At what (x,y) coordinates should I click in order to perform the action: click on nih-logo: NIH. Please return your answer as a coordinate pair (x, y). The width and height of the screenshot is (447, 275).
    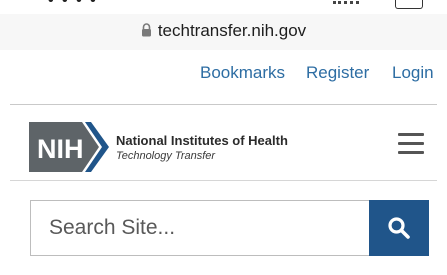
    Looking at the image, I should click on (69, 147).